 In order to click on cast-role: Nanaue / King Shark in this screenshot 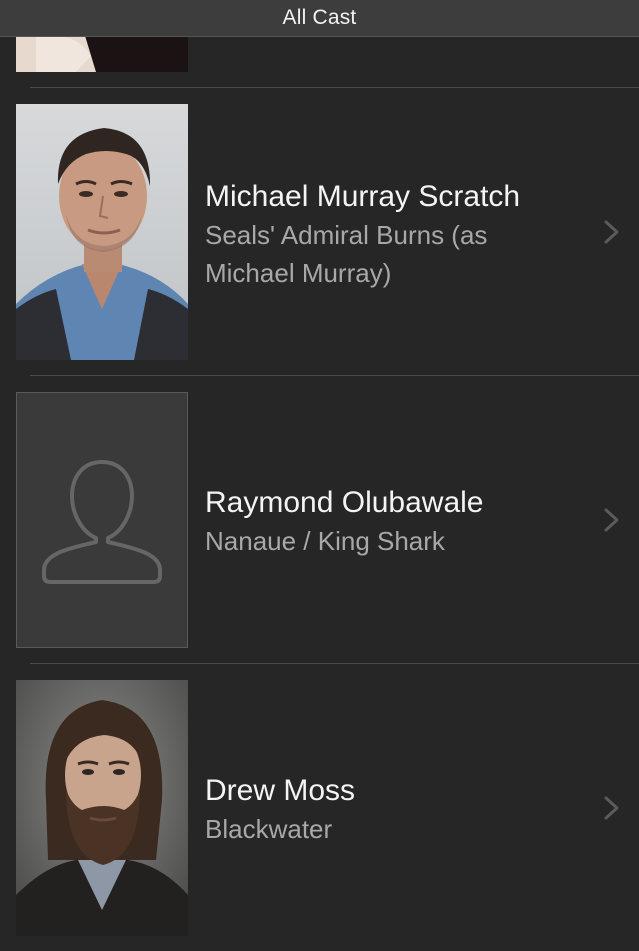, I will do `click(325, 541)`.